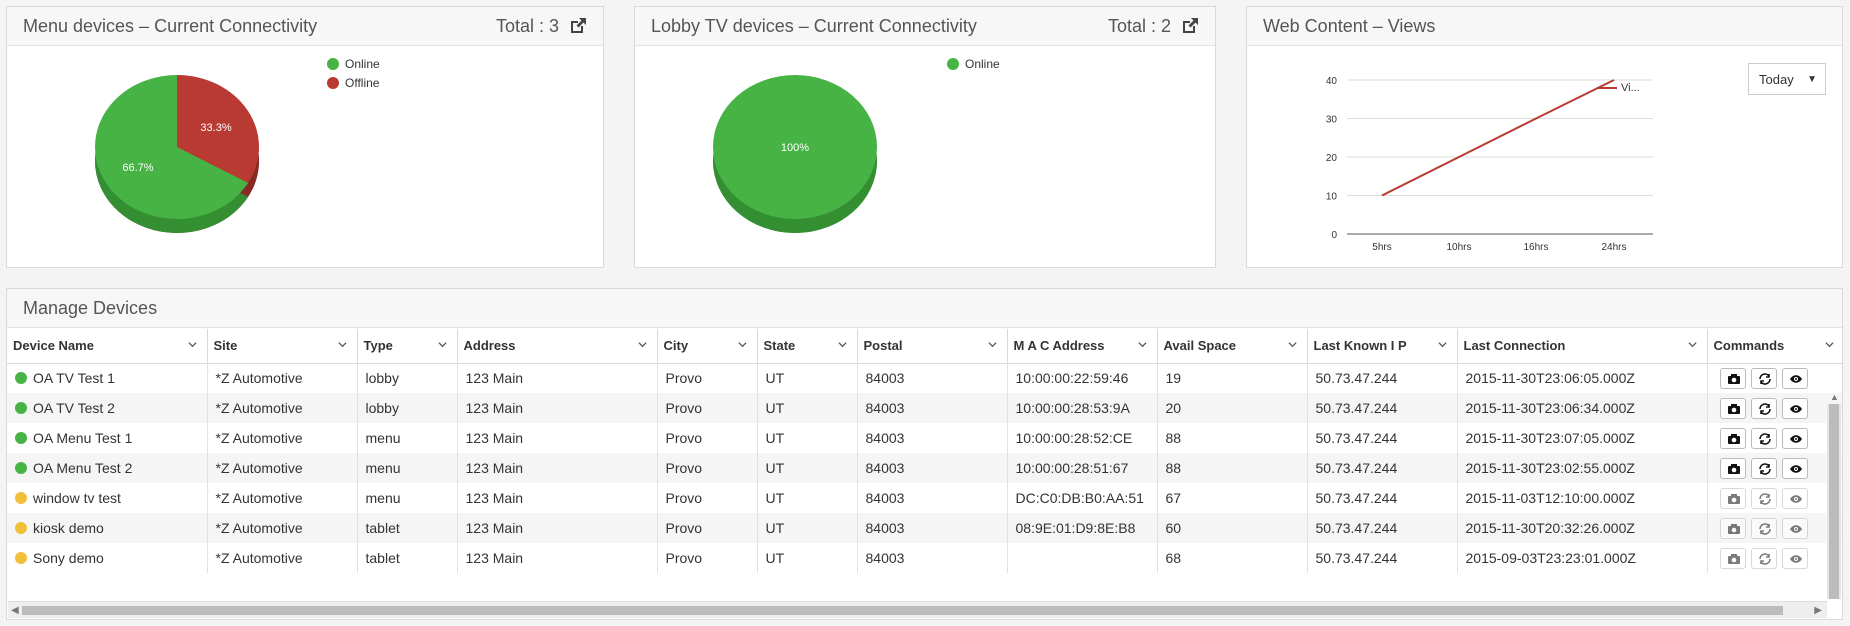  Describe the element at coordinates (1787, 79) in the screenshot. I see `time-range-select: Today ▼` at that location.